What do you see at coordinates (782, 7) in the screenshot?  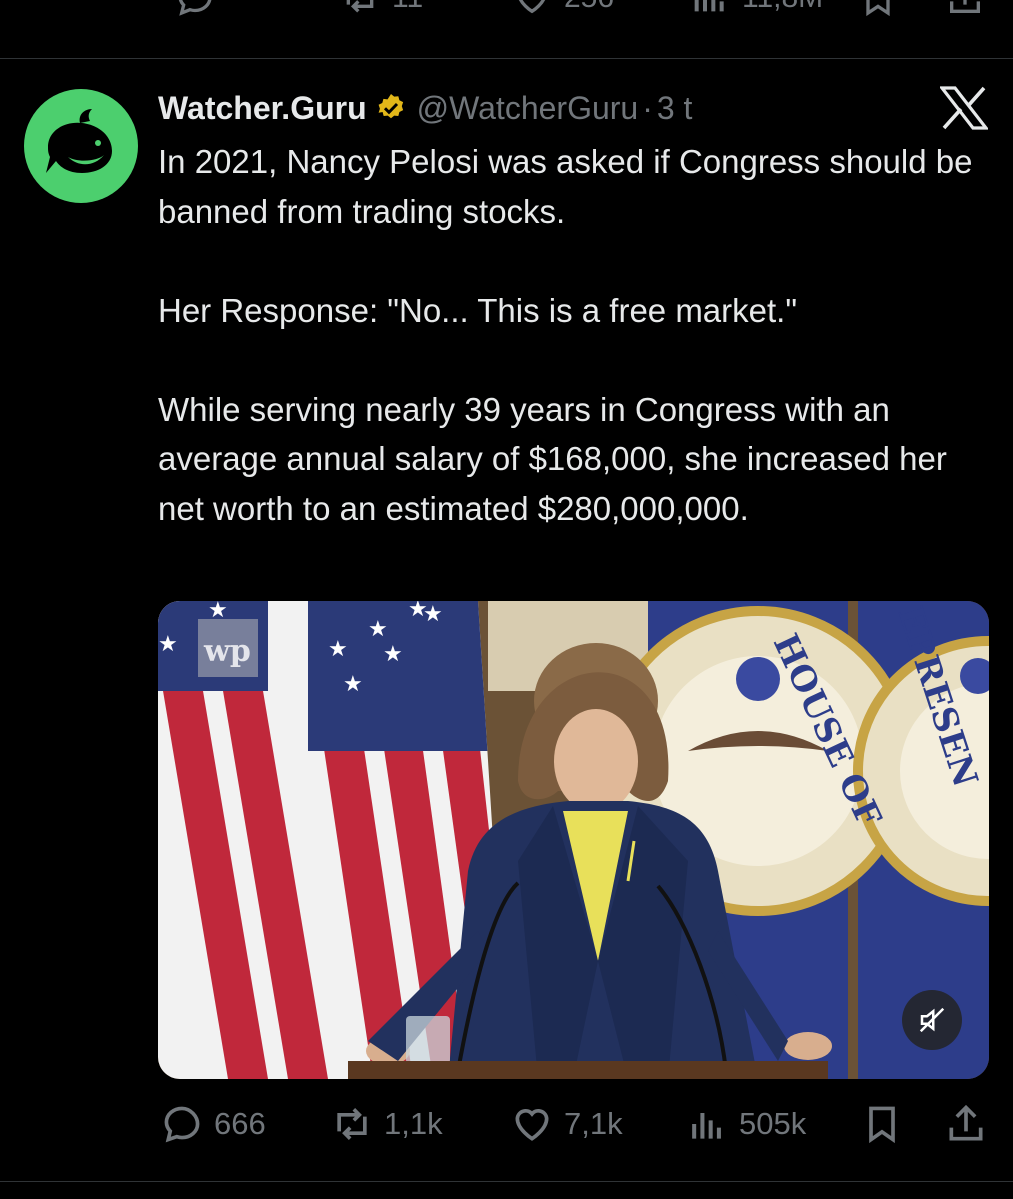 I see `prev-views-count: 11,8M` at bounding box center [782, 7].